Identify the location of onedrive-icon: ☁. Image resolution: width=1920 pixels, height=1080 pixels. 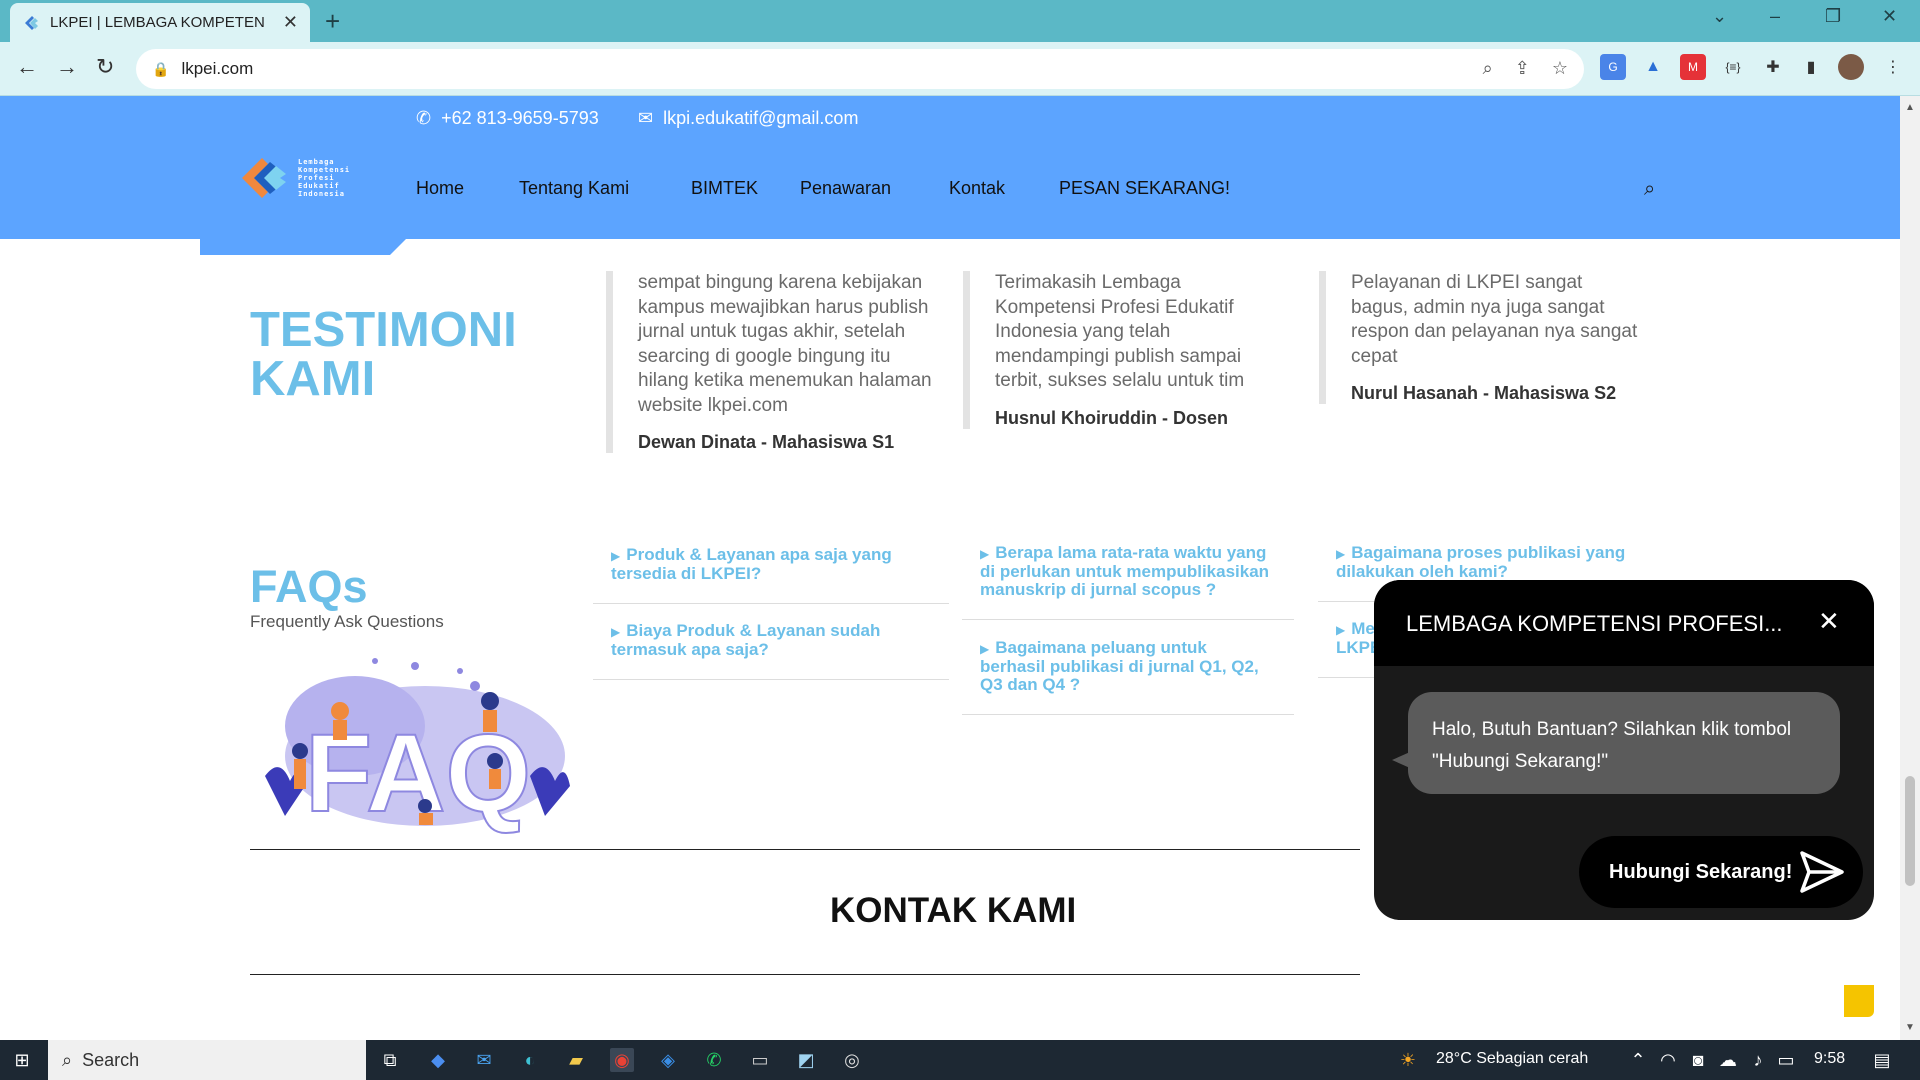
(1728, 1060).